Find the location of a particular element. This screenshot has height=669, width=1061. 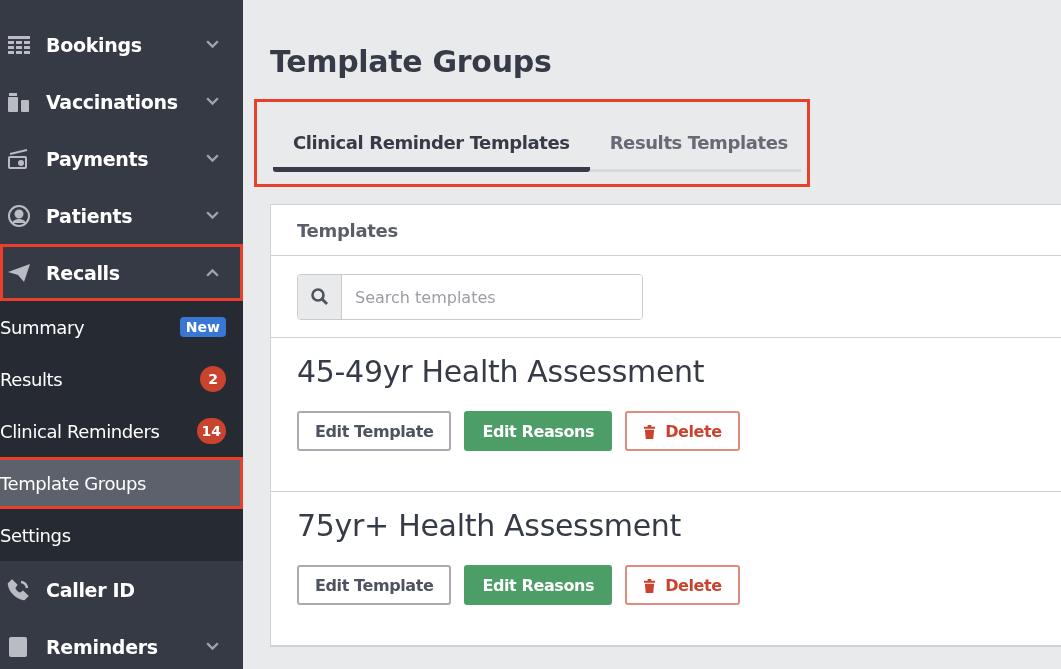

nav-item: Payments is located at coordinates (121, 158).